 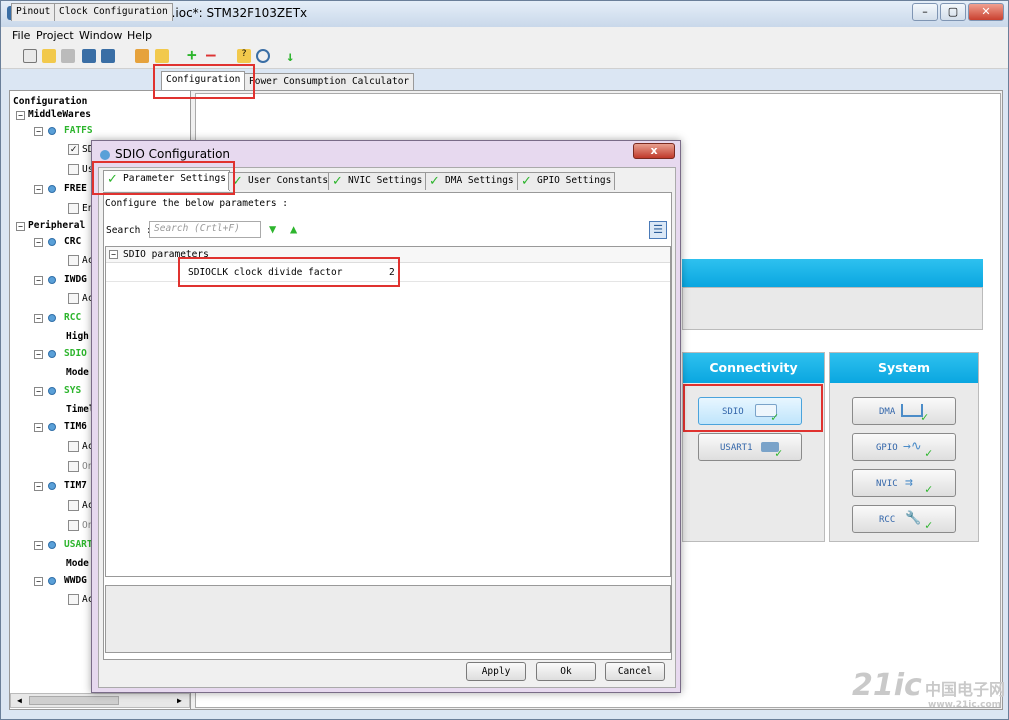 I want to click on tree-sdio: SDIO, so click(x=75, y=353).